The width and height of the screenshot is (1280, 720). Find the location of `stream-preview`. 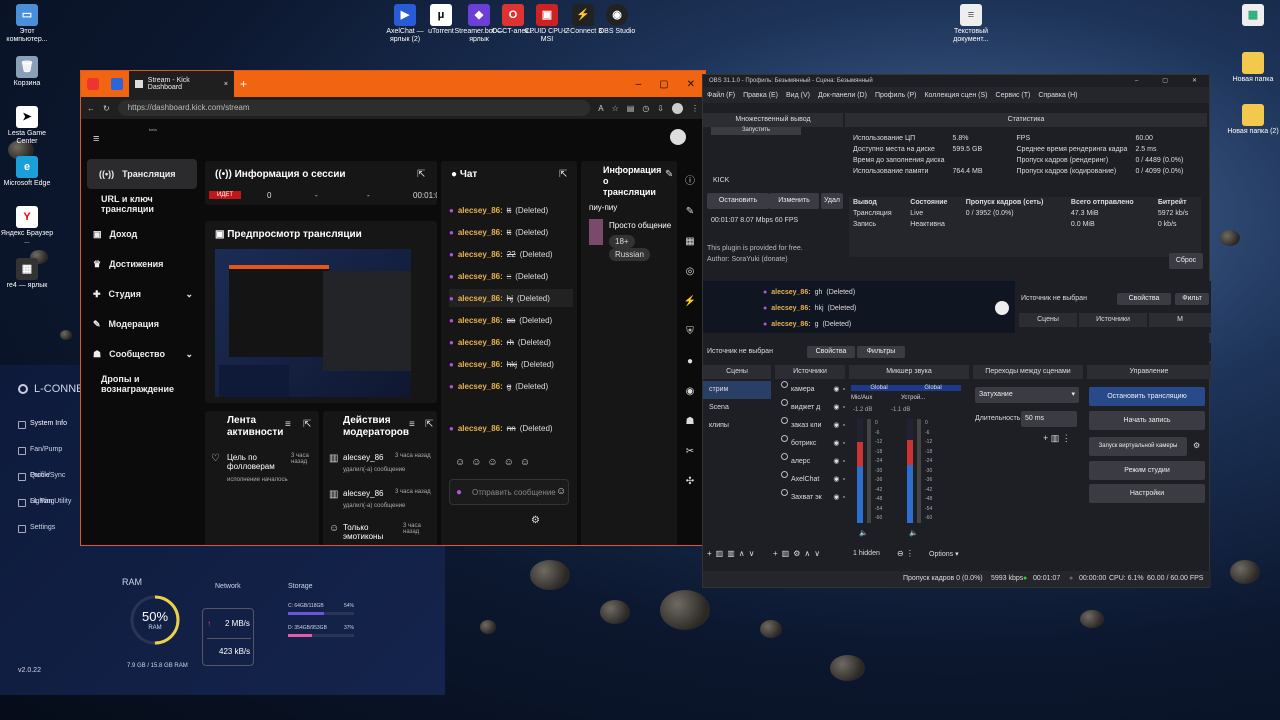

stream-preview is located at coordinates (313, 323).